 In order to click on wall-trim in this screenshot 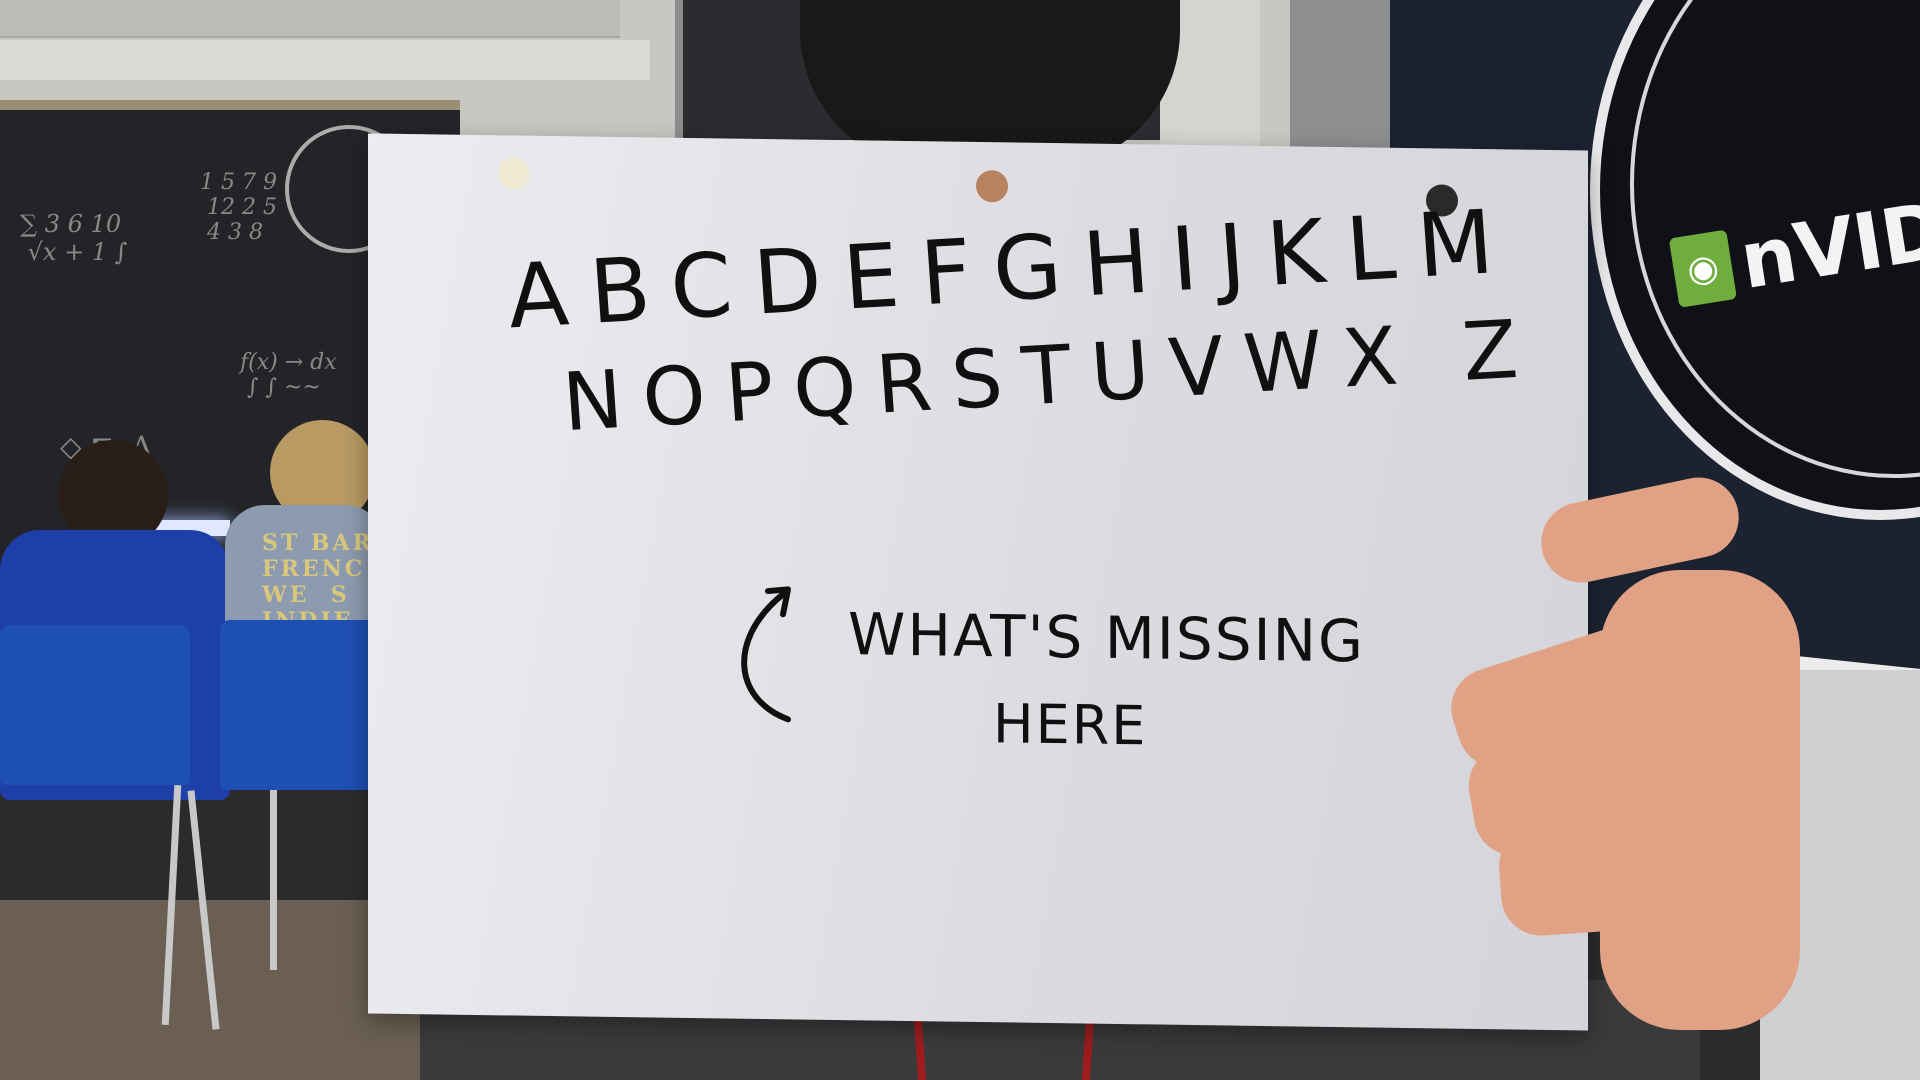, I will do `click(325, 60)`.